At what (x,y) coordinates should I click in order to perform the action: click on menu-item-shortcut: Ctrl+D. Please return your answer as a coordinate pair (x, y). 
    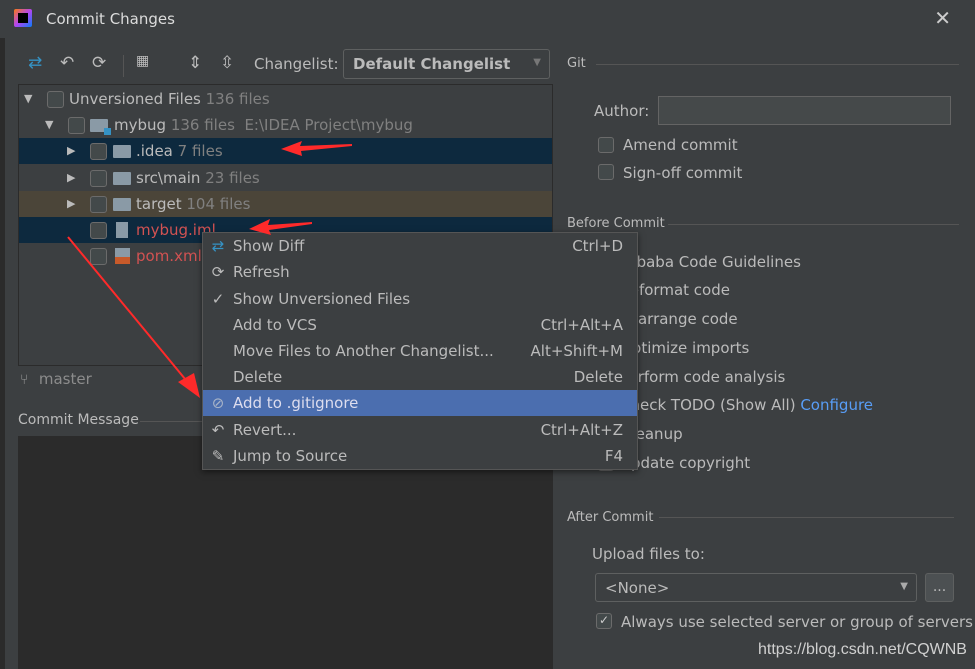
    Looking at the image, I should click on (597, 246).